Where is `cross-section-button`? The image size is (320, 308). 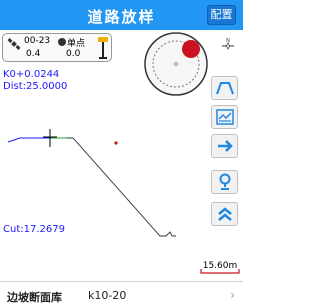 cross-section-button is located at coordinates (224, 88).